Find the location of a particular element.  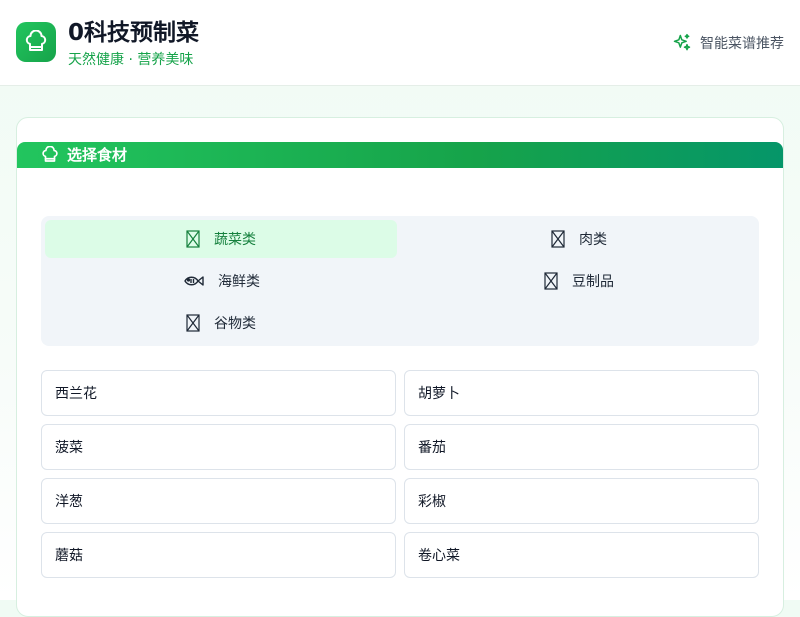

ingredient-item: 彩椒 is located at coordinates (581, 501).